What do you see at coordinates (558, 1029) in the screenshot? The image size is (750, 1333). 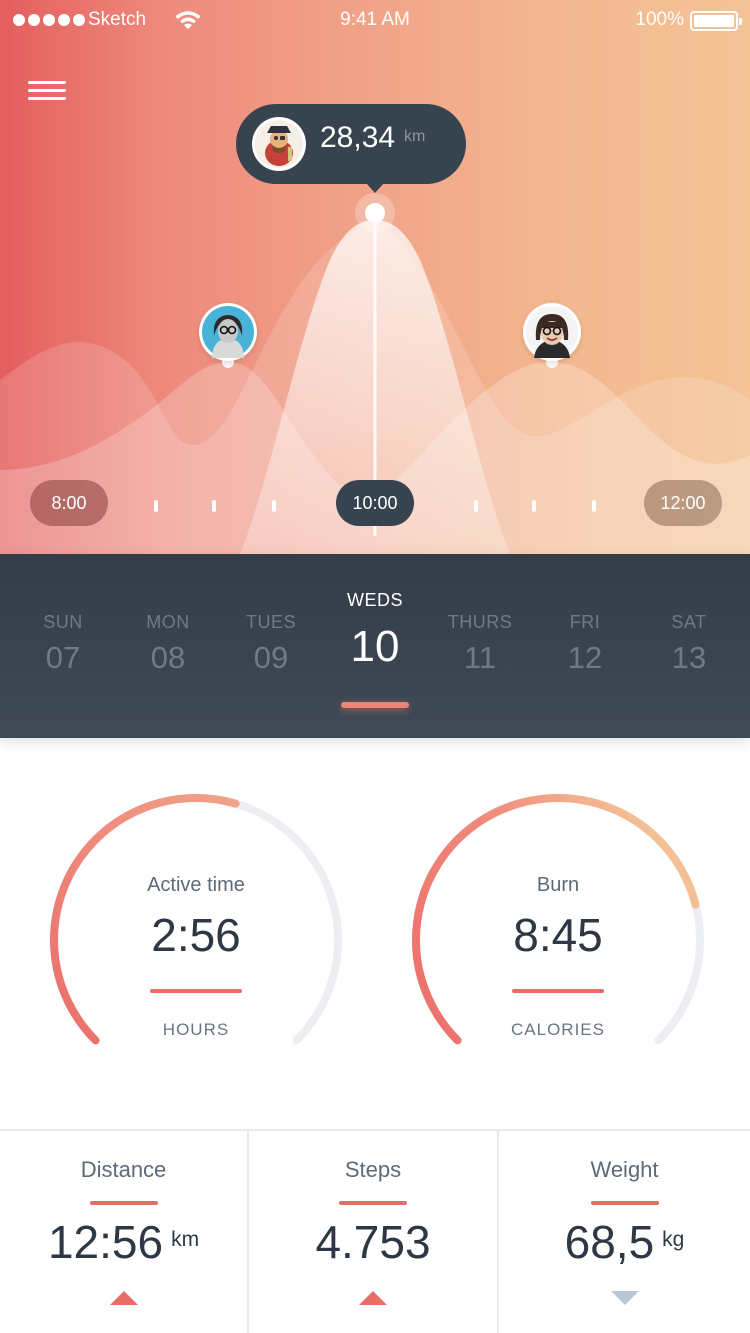 I see `ring-unit: CALORIES` at bounding box center [558, 1029].